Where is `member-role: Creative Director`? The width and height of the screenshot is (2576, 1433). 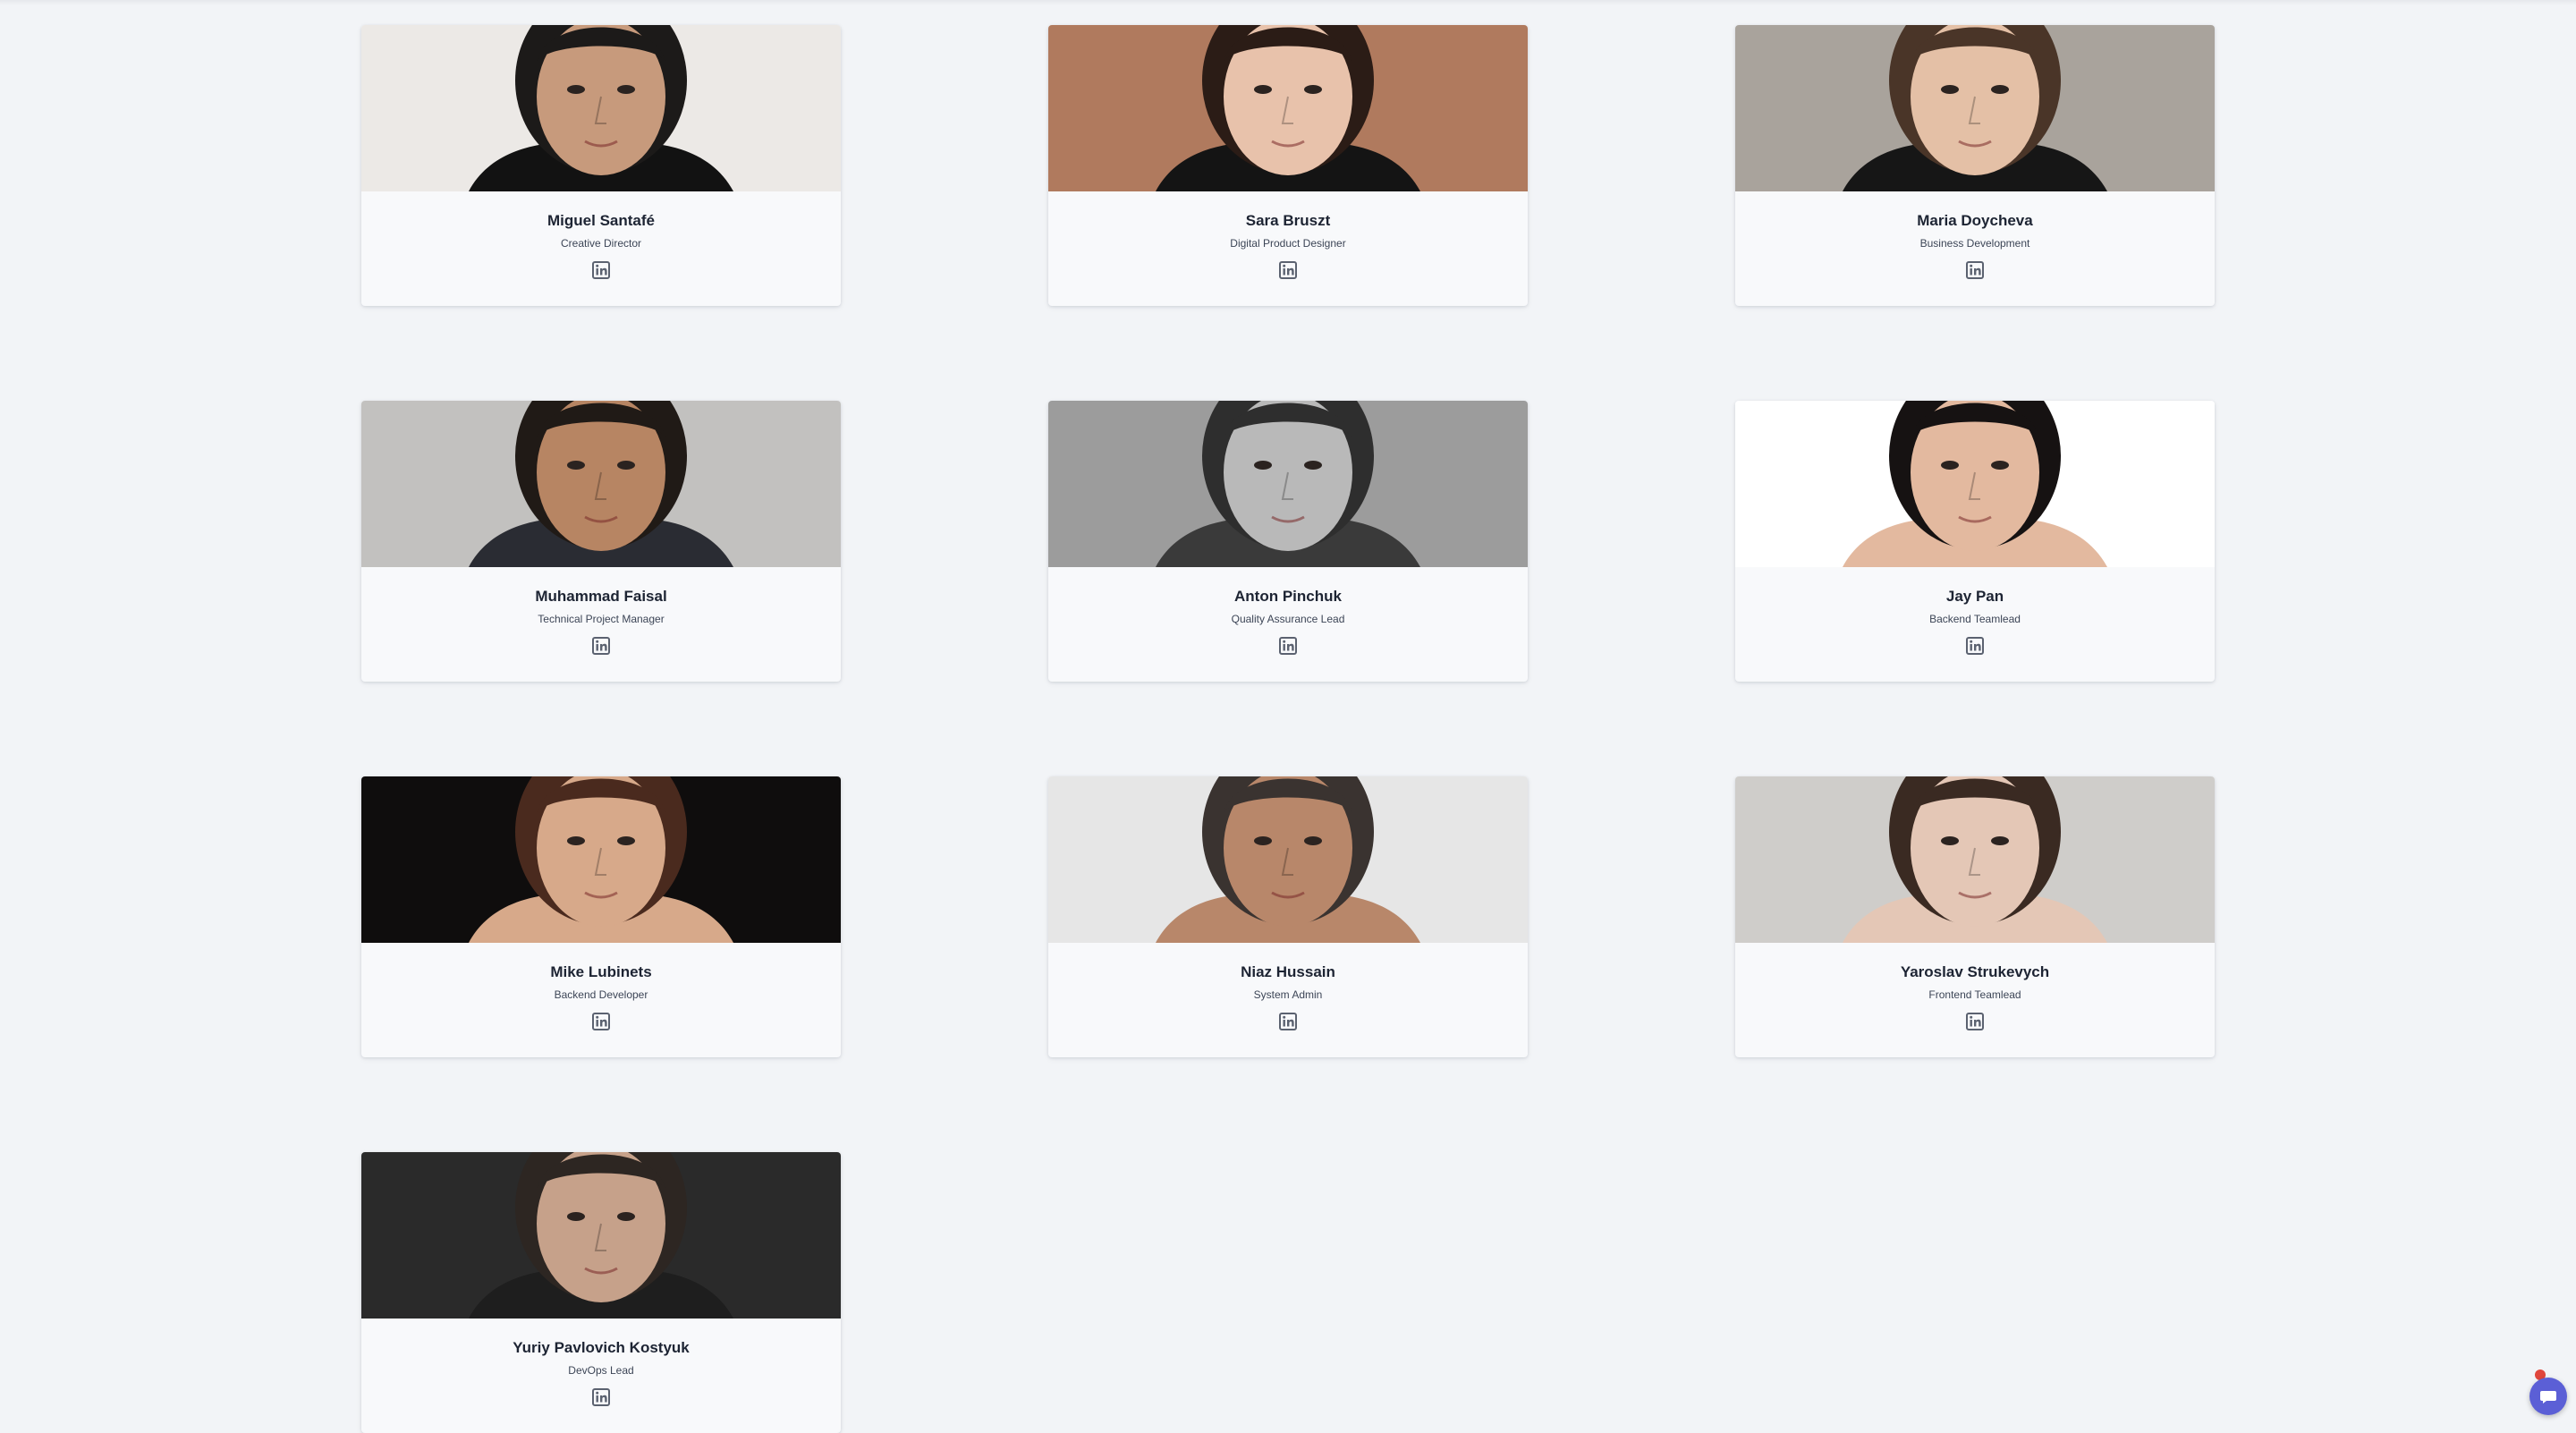
member-role: Creative Director is located at coordinates (601, 243).